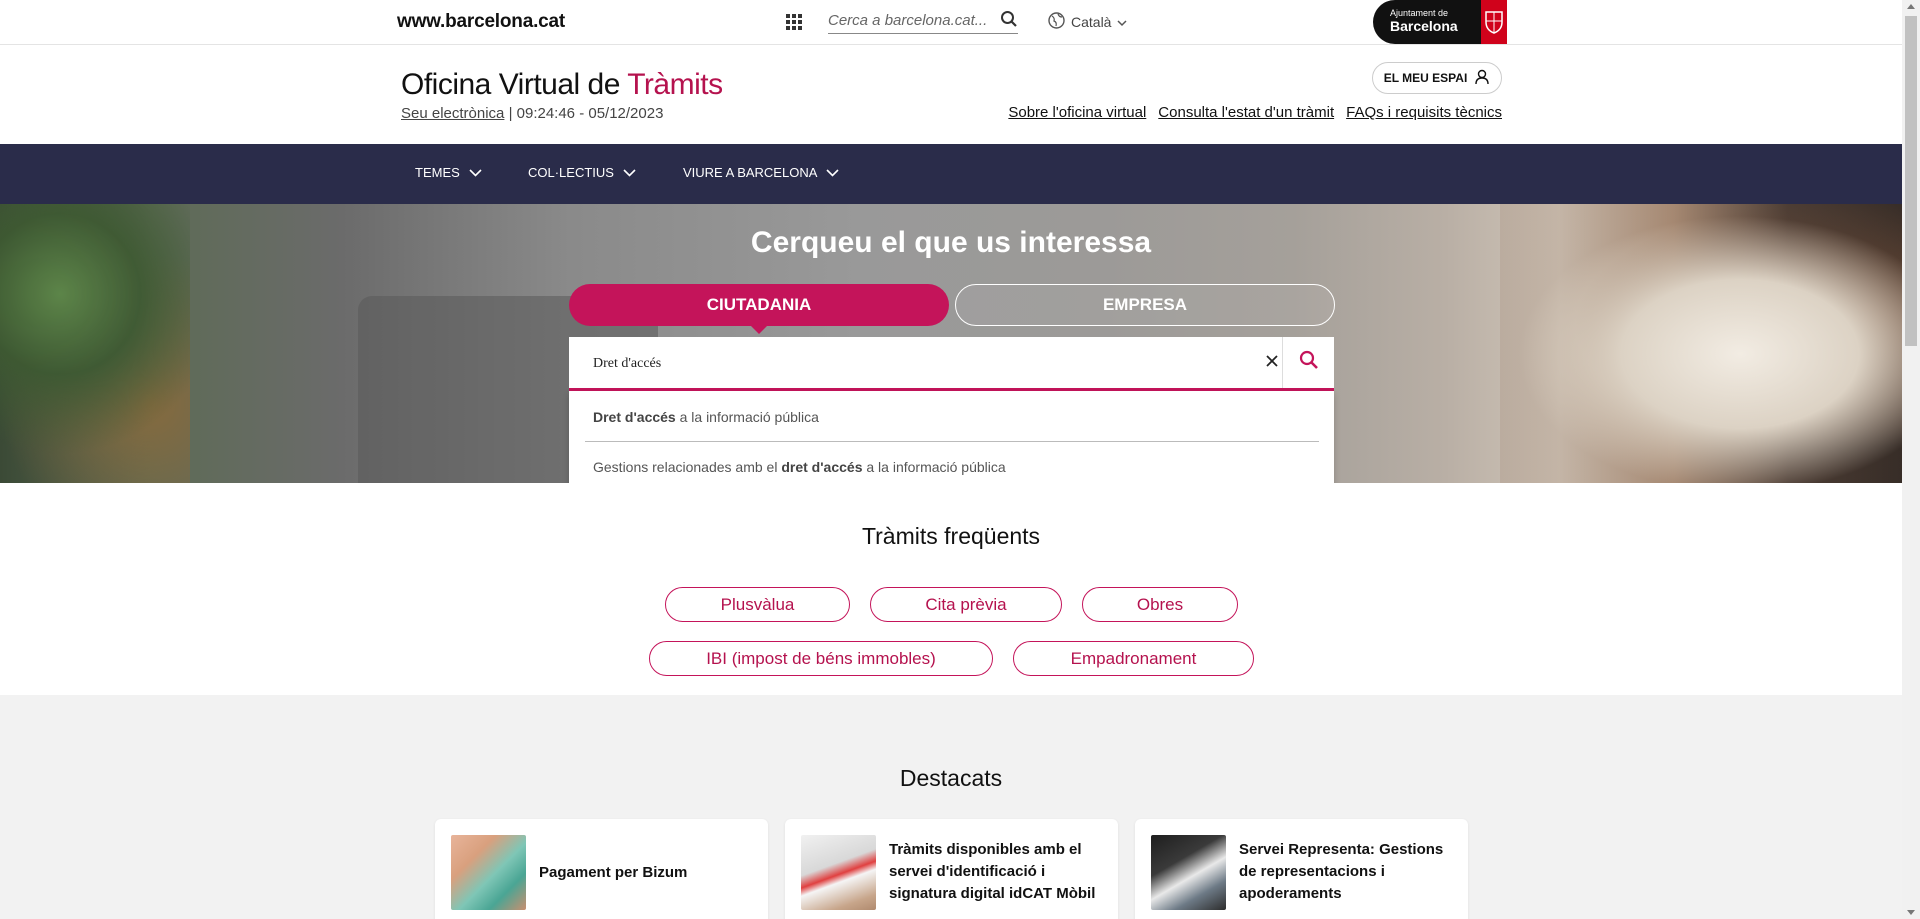 This screenshot has width=1920, height=919. Describe the element at coordinates (1145, 305) in the screenshot. I see `tab-empresa: EMPRESA` at that location.